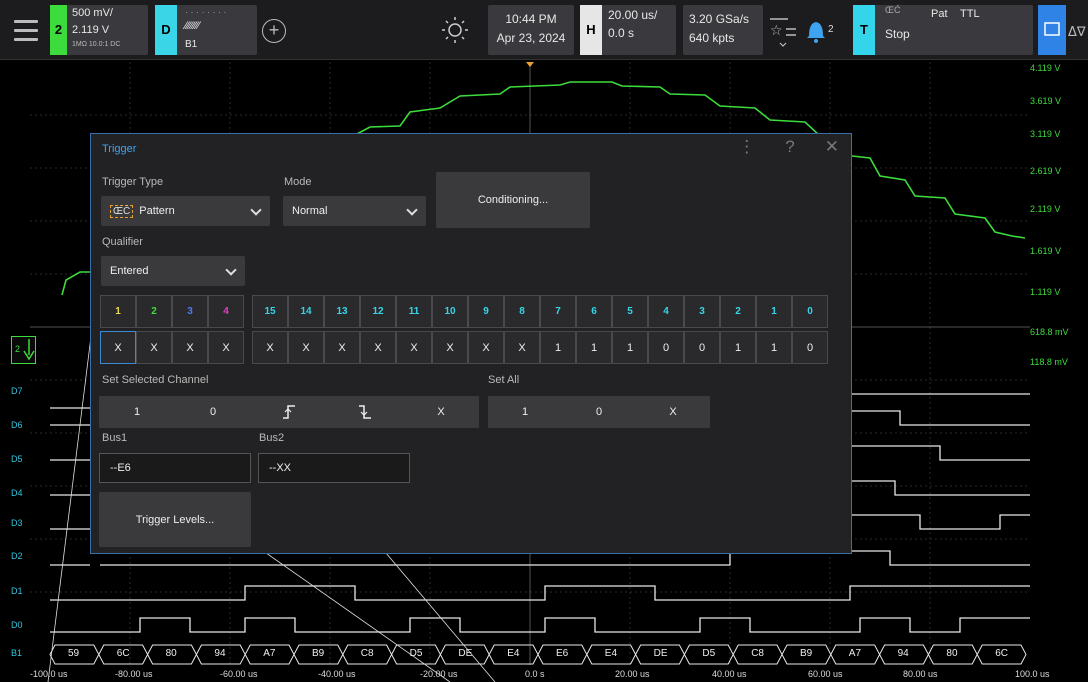 The width and height of the screenshot is (1088, 682). Describe the element at coordinates (133, 182) in the screenshot. I see `trigger-type-label: Trigger Type` at that location.